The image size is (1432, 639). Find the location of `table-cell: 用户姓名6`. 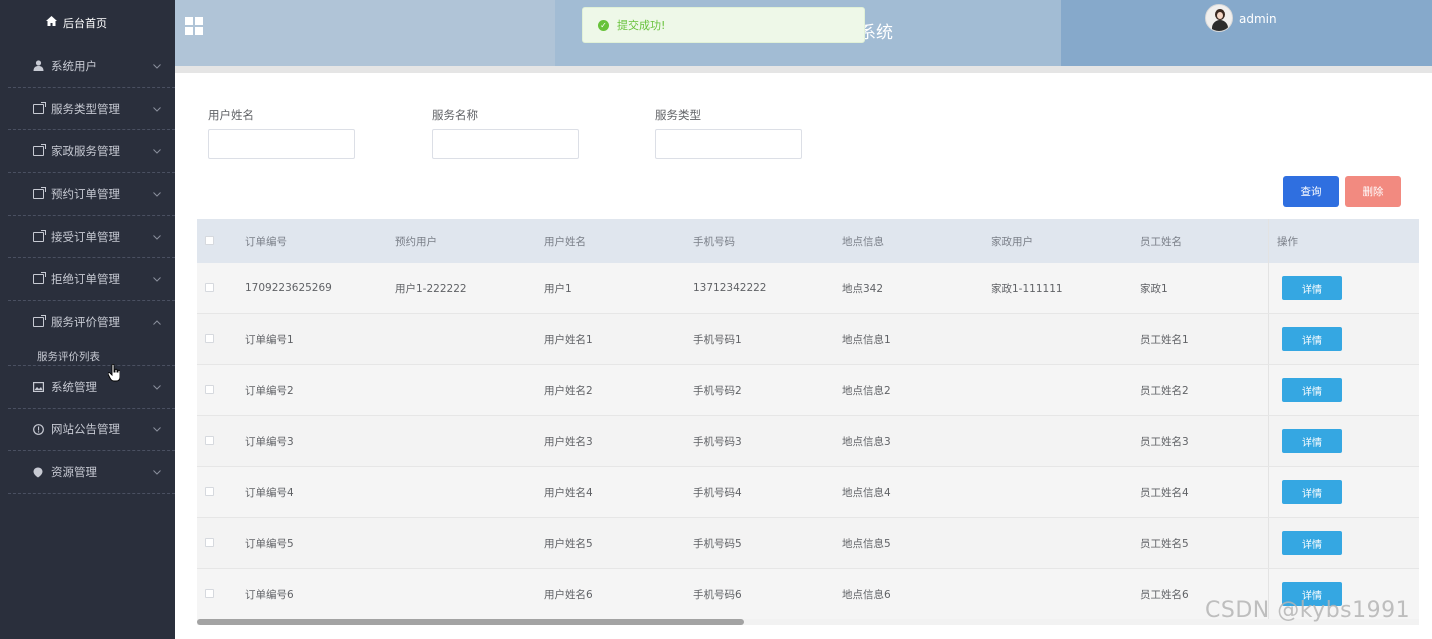

table-cell: 用户姓名6 is located at coordinates (568, 594).